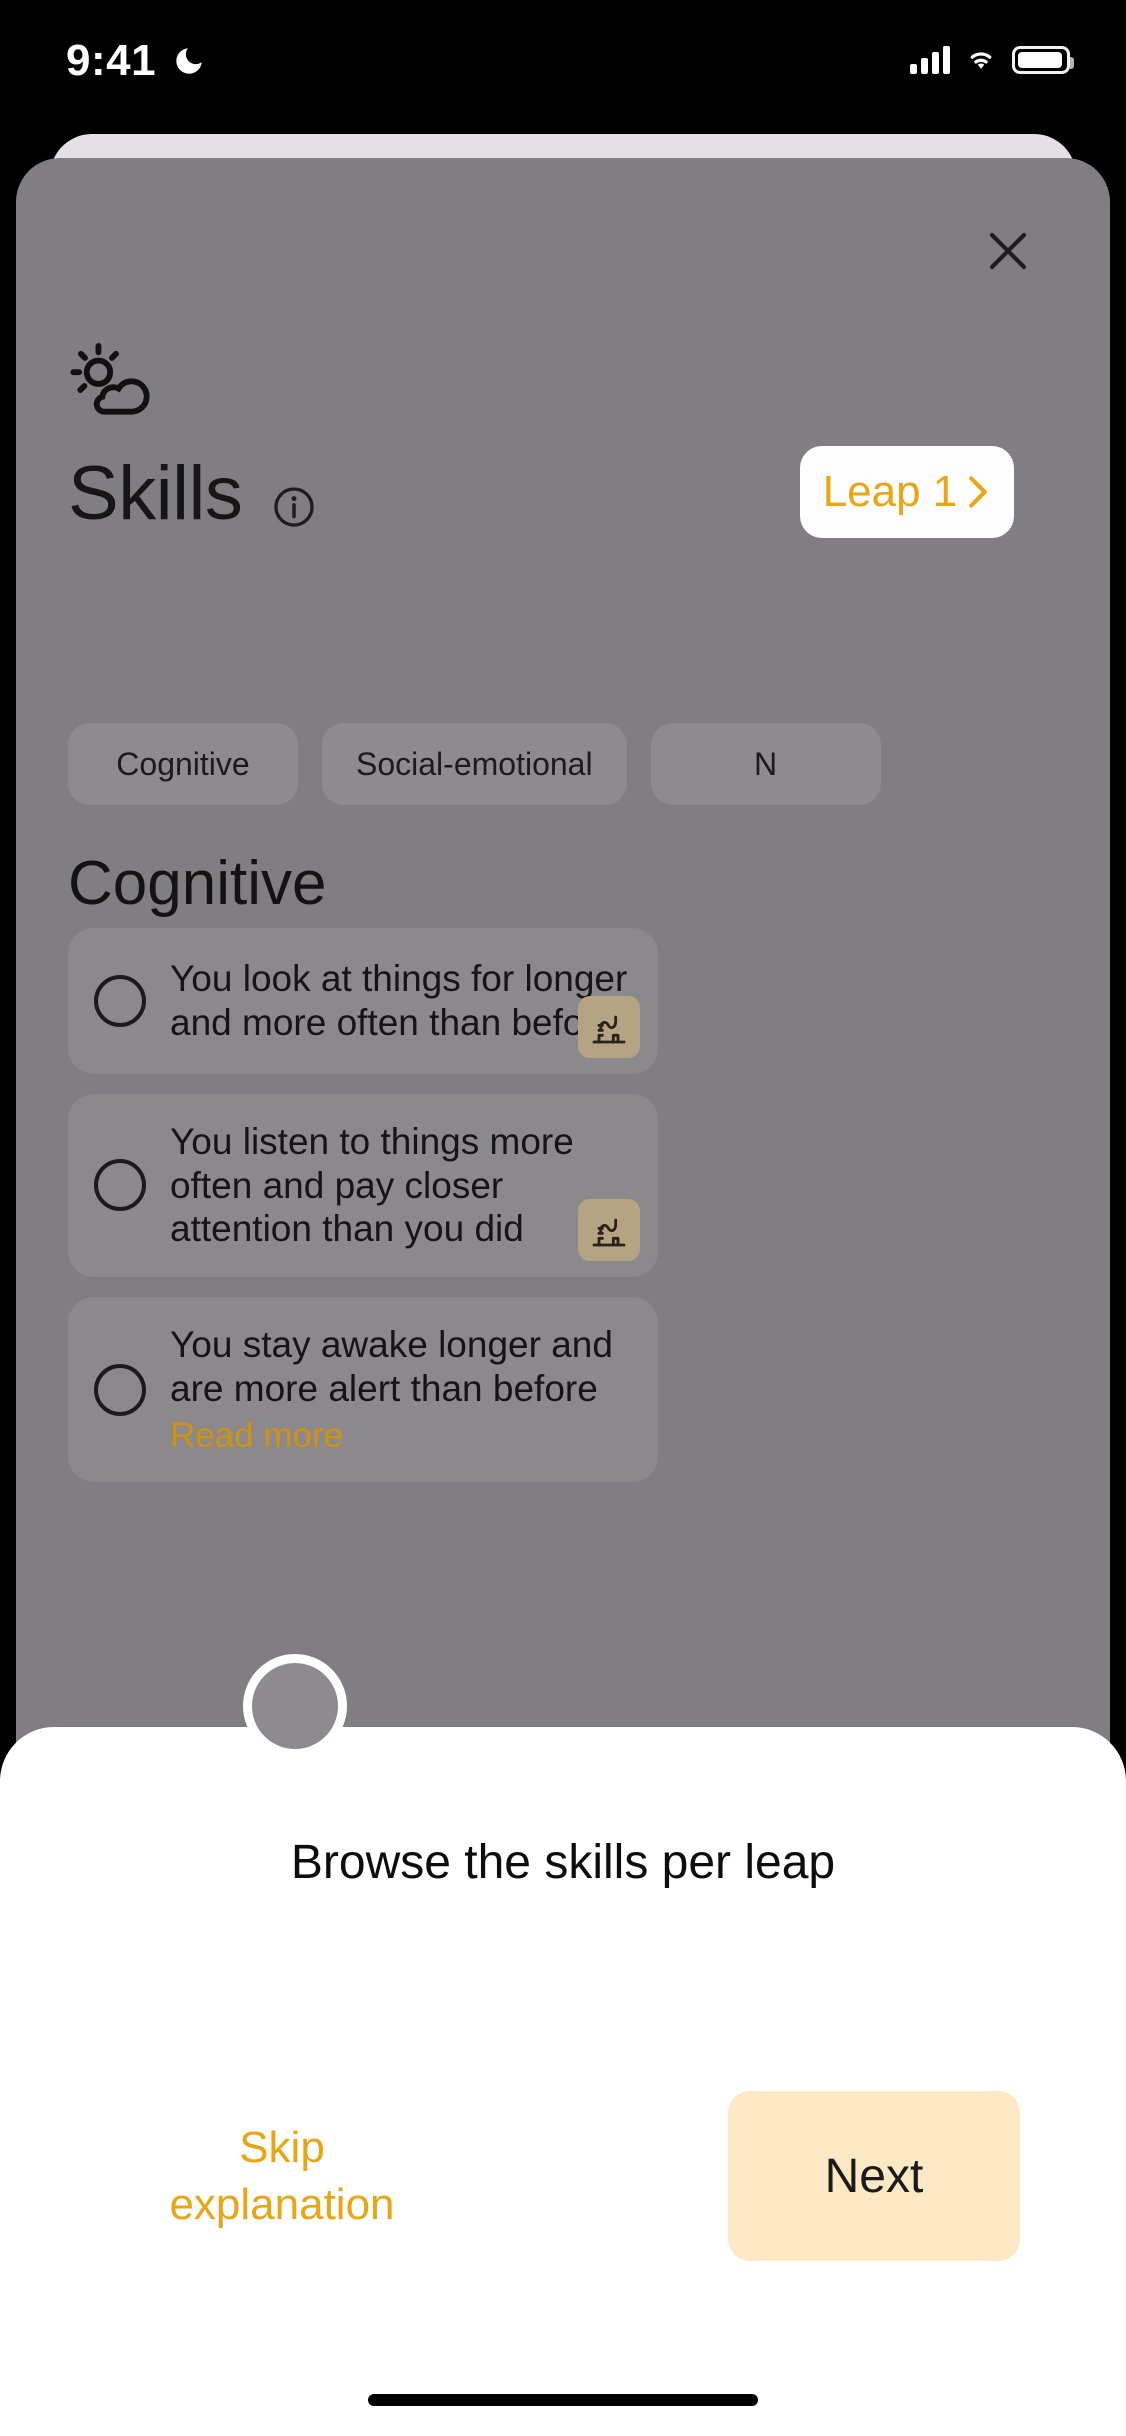  What do you see at coordinates (890, 491) in the screenshot?
I see `leap-button-label: Leap 1` at bounding box center [890, 491].